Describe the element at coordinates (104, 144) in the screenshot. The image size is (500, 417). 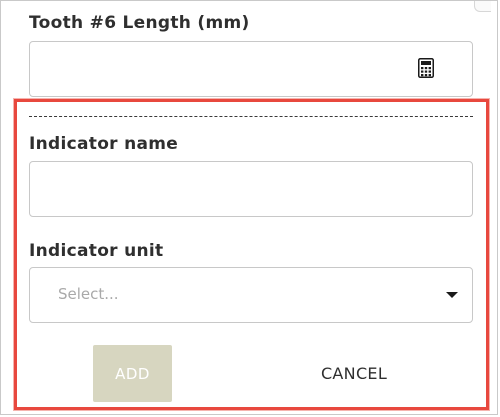
I see `indicator-name-label: Indicator name` at that location.